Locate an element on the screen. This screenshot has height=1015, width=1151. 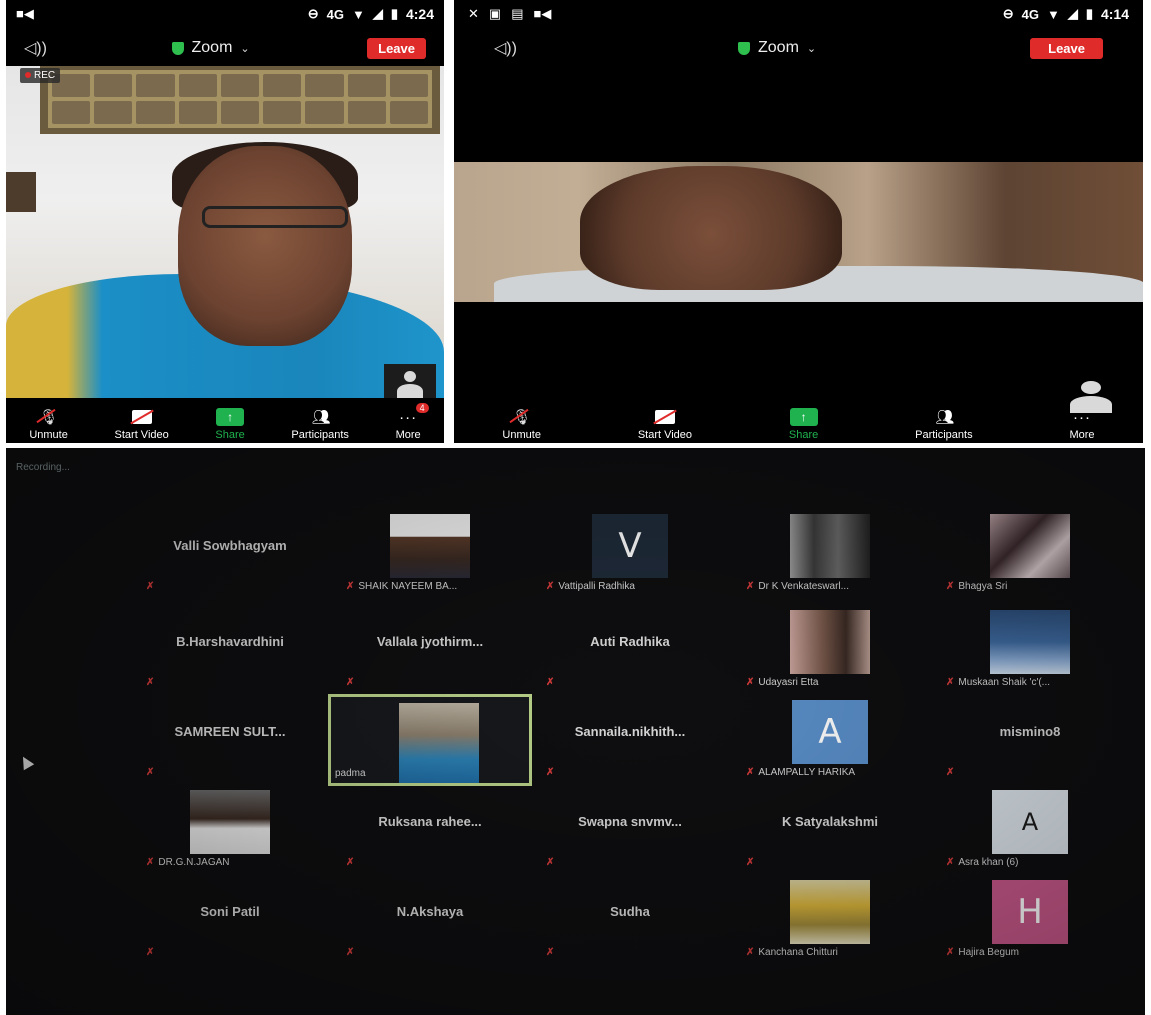
participant-name: Soni Patil is located at coordinates (230, 911).